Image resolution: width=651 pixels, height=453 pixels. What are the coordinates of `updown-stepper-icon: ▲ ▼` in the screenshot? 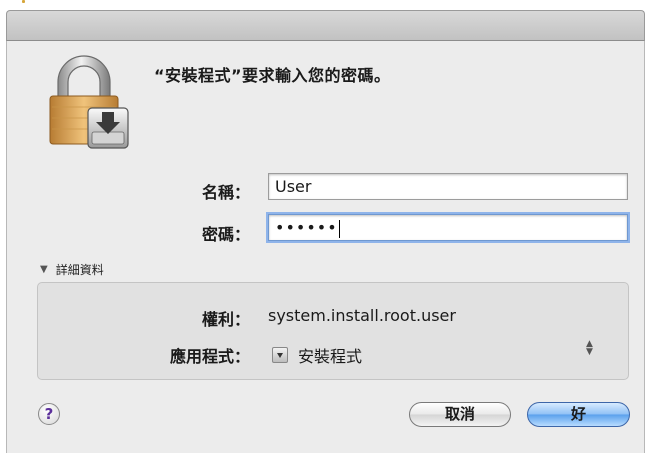 It's located at (589, 348).